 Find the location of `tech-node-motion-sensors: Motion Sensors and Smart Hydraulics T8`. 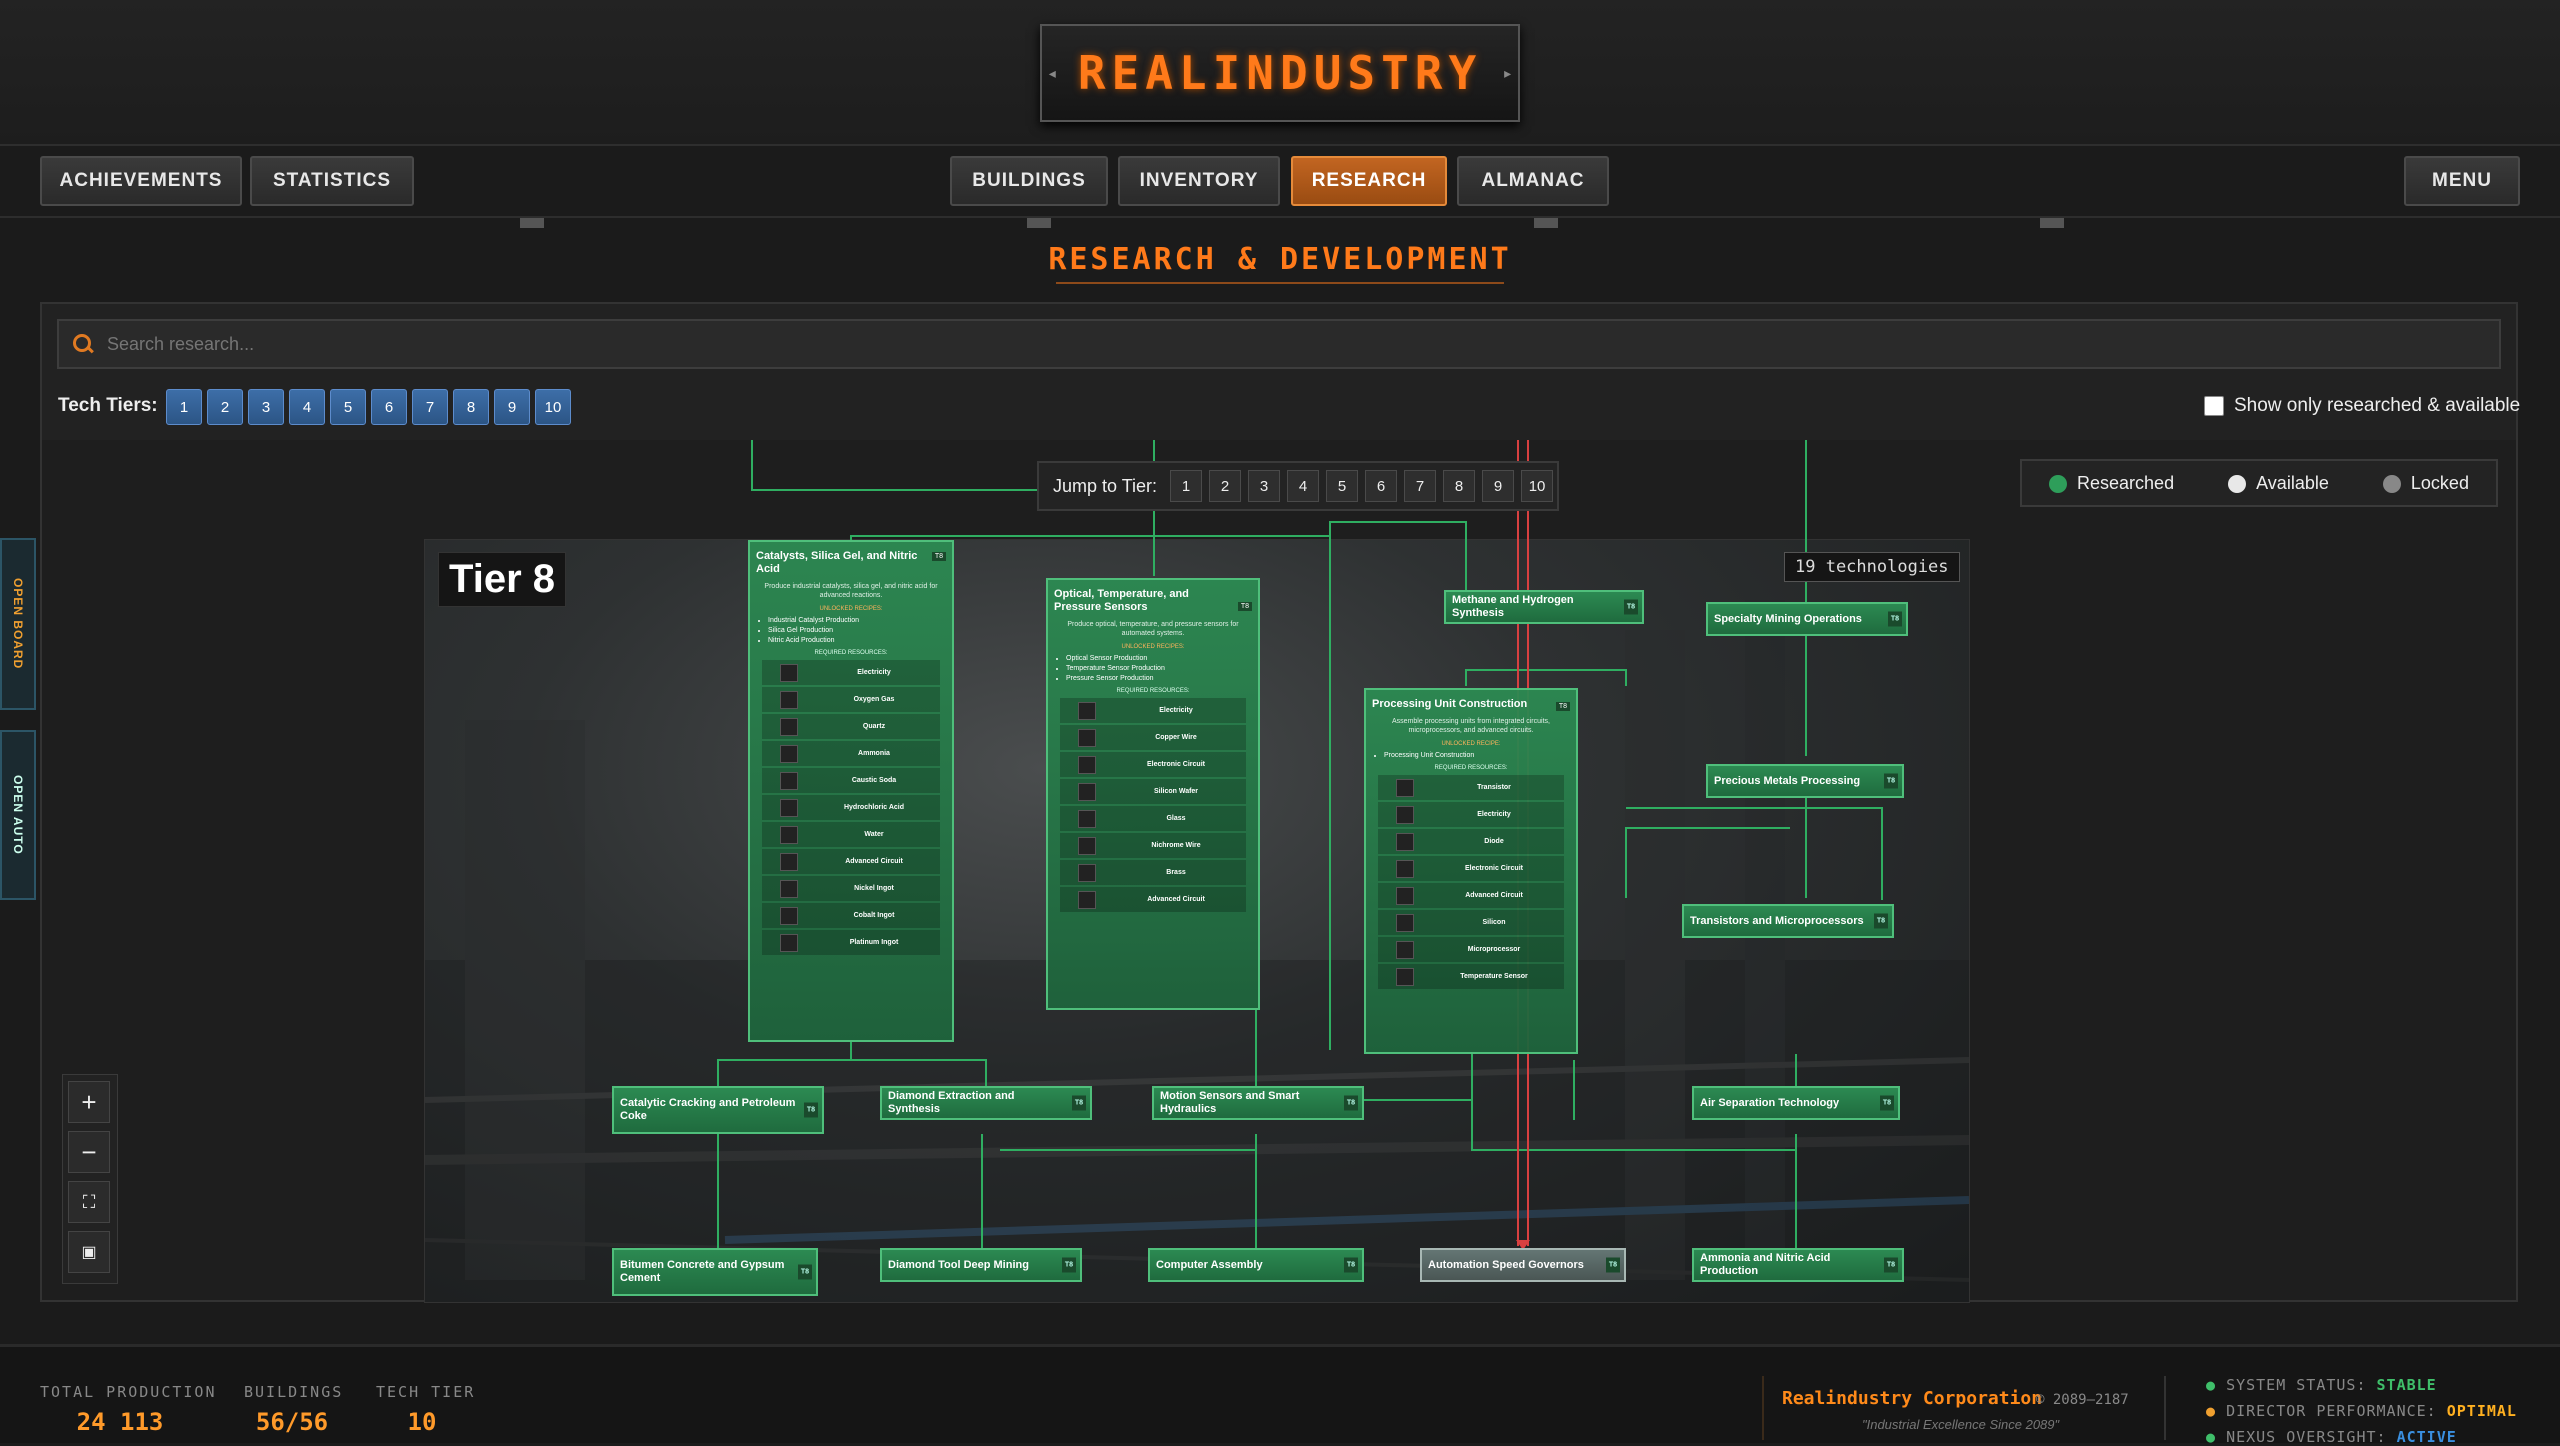

tech-node-motion-sensors: Motion Sensors and Smart Hydraulics T8 is located at coordinates (1258, 1103).